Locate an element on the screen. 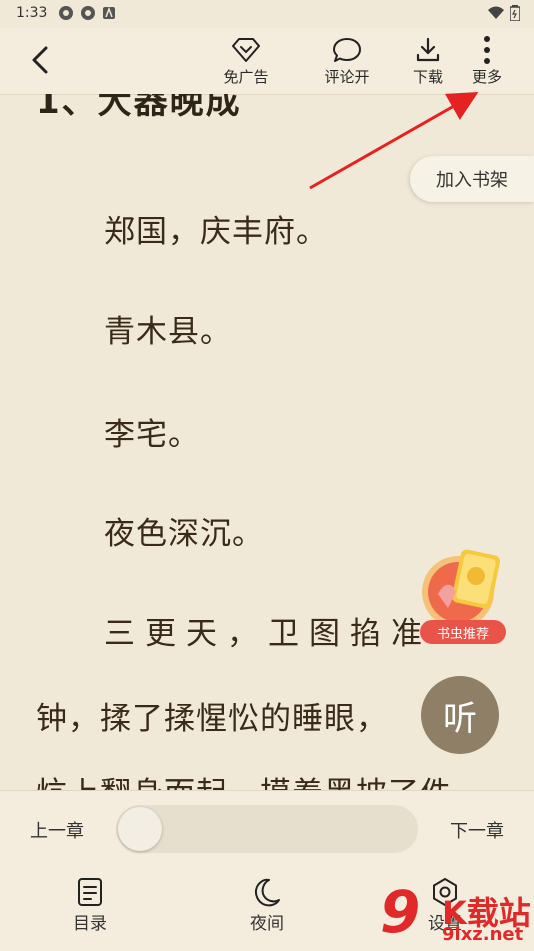 Image resolution: width=534 pixels, height=951 pixels. watermark-number: 9 is located at coordinates (400, 912).